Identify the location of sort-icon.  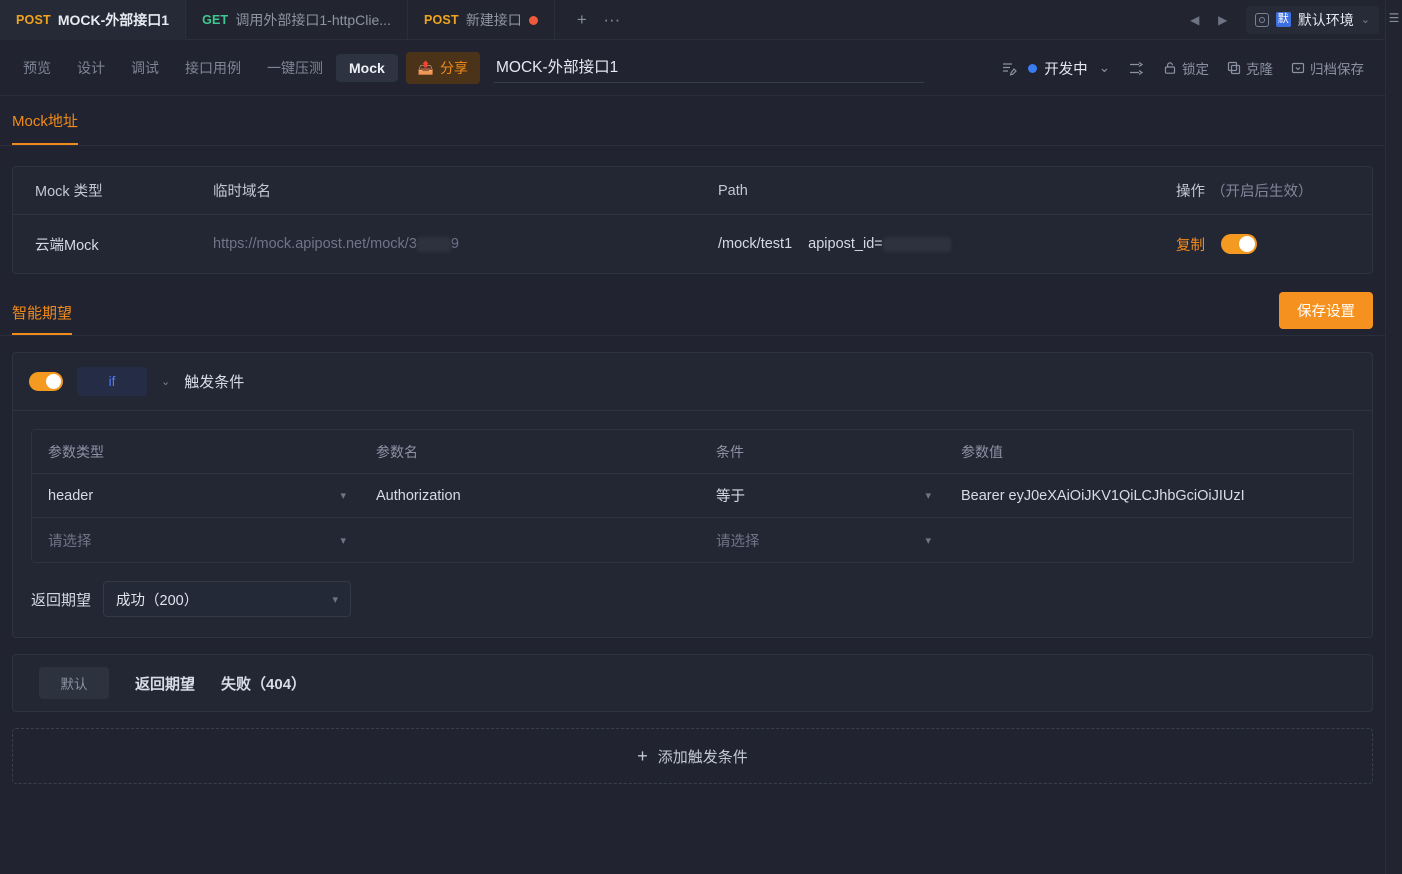
(1136, 68).